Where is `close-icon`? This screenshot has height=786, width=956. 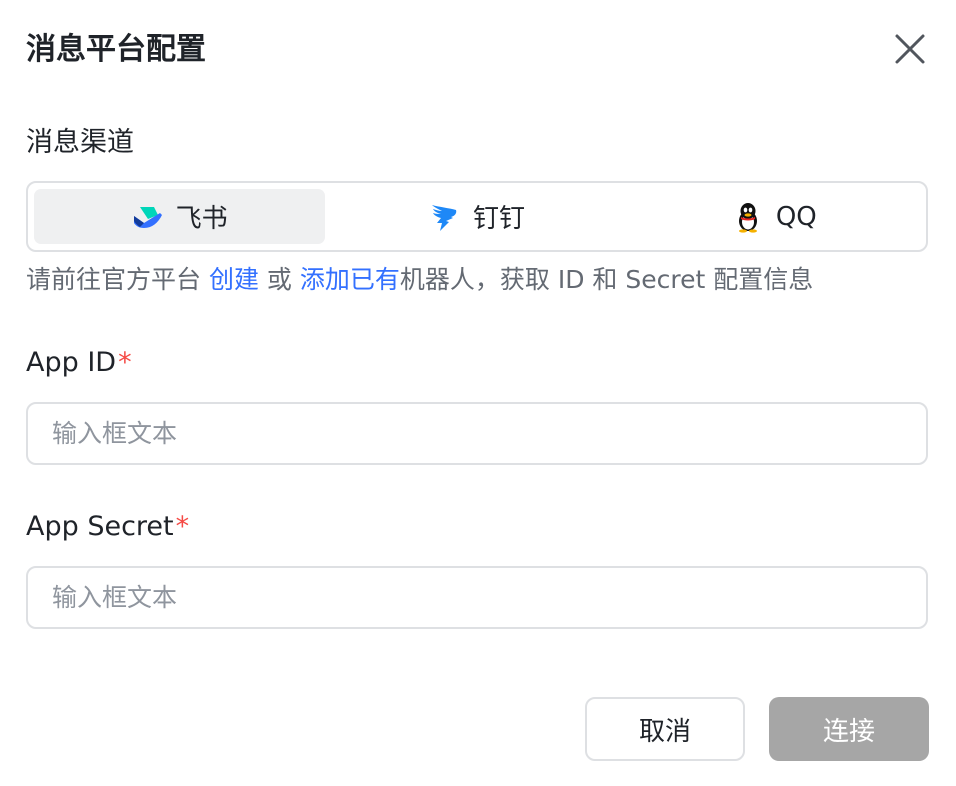 close-icon is located at coordinates (910, 49).